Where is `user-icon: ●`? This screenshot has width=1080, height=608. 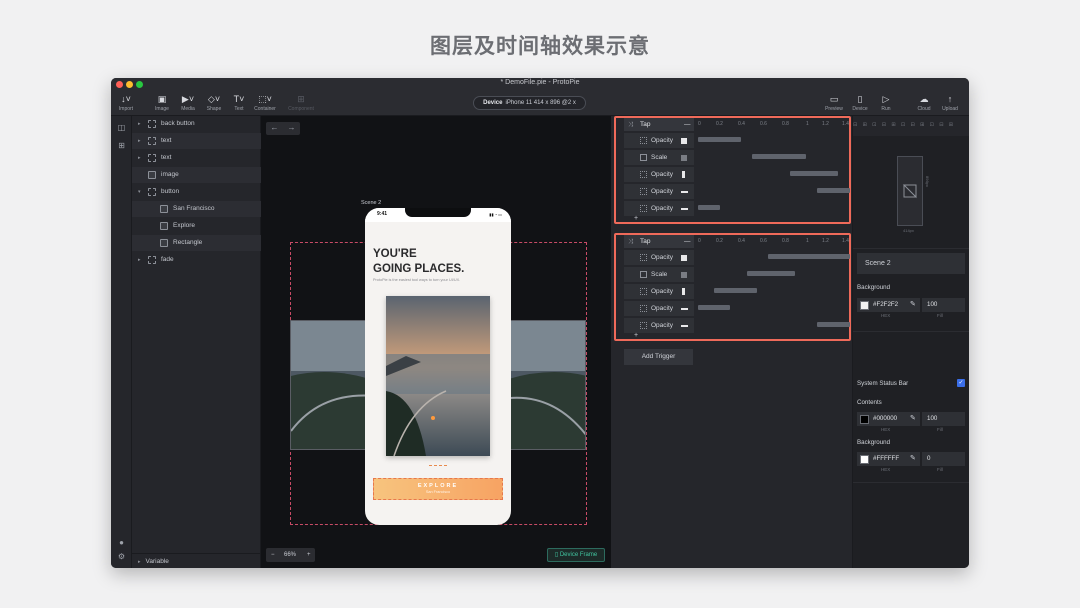 user-icon: ● is located at coordinates (121, 542).